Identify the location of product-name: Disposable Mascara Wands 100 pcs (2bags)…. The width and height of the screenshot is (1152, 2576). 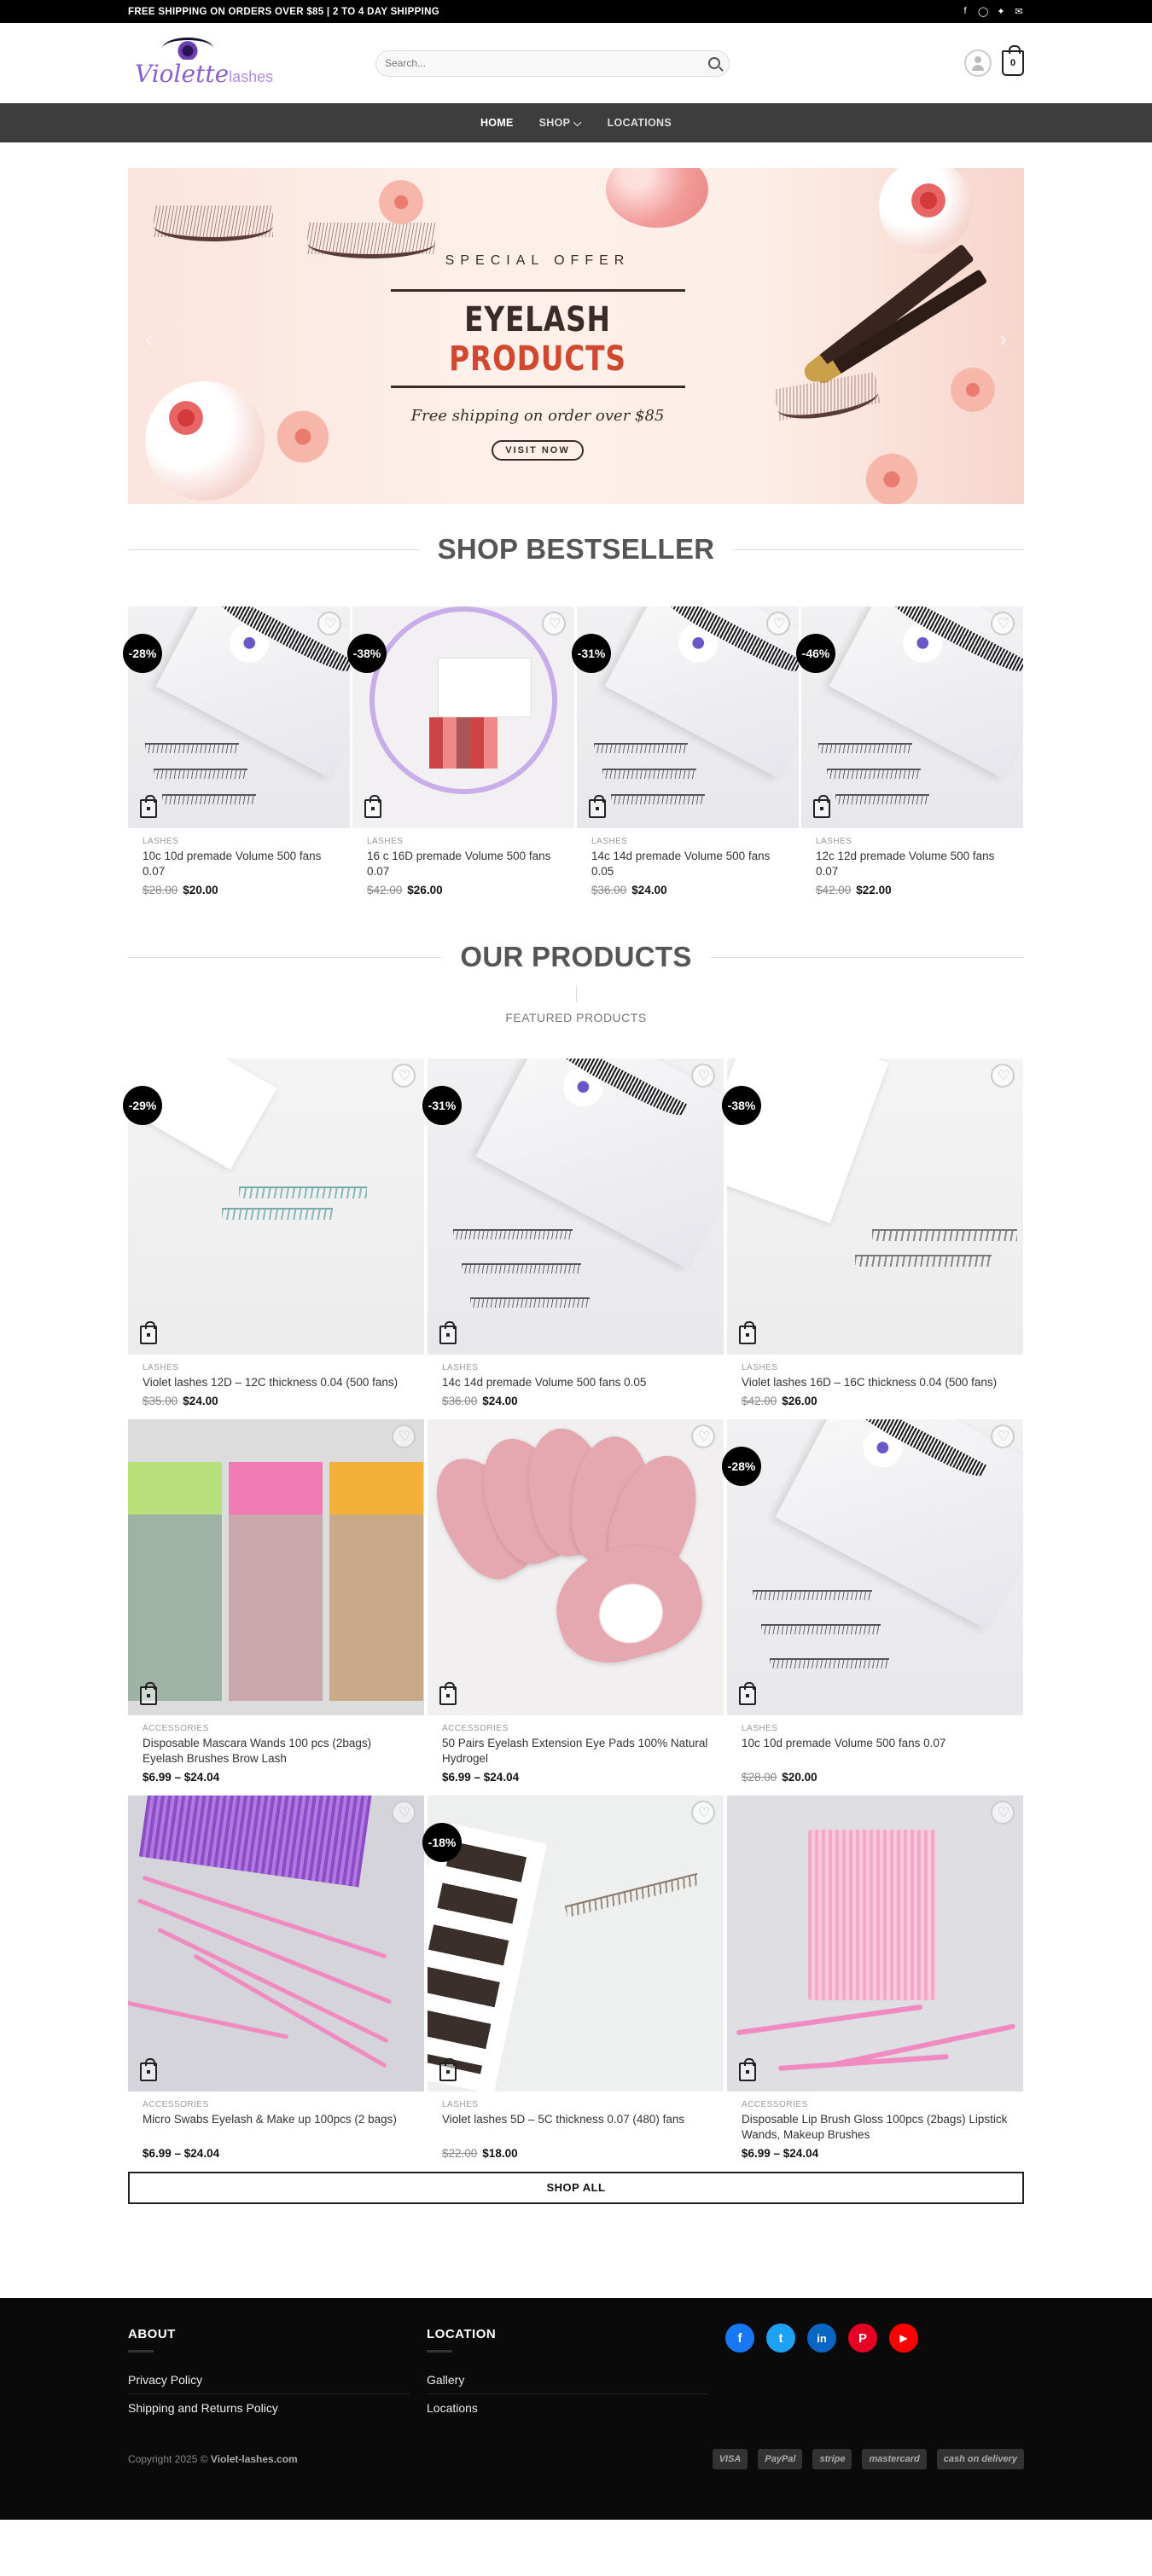
(276, 1751).